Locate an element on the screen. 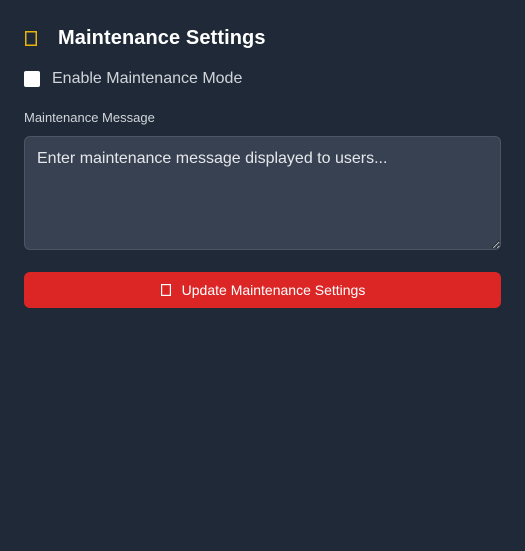 The width and height of the screenshot is (525, 551). maintenance-message-label: Maintenance Message is located at coordinates (89, 117).